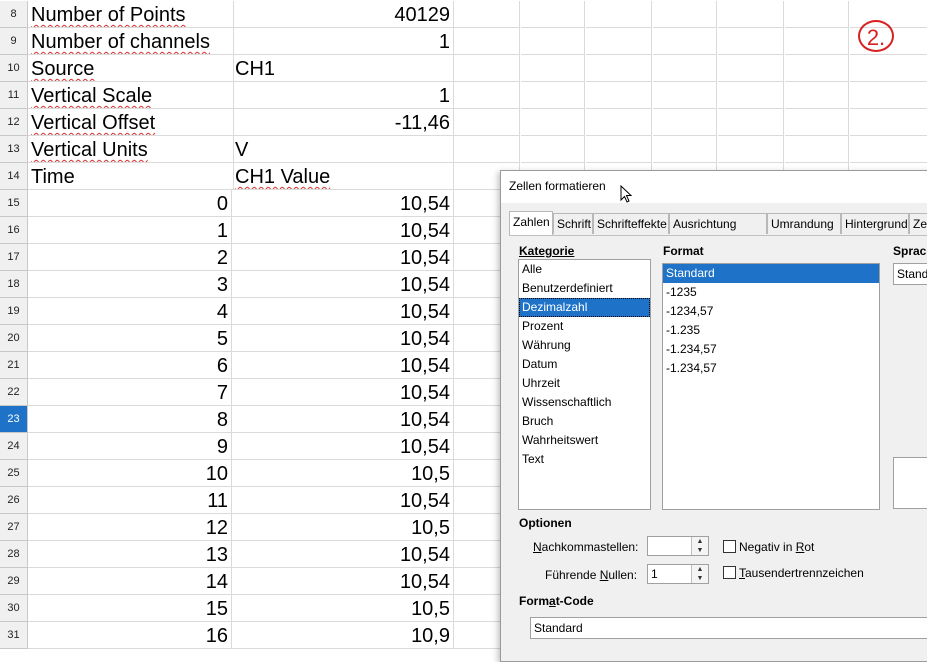 This screenshot has width=927, height=662. I want to click on nachkomma-stepper: ▲ ▼, so click(678, 546).